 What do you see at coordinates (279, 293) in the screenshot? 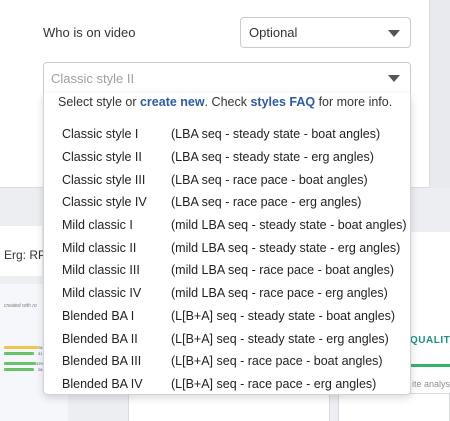
I see `style-option-desc: (mild LBA seq - race pace - erg angles)` at bounding box center [279, 293].